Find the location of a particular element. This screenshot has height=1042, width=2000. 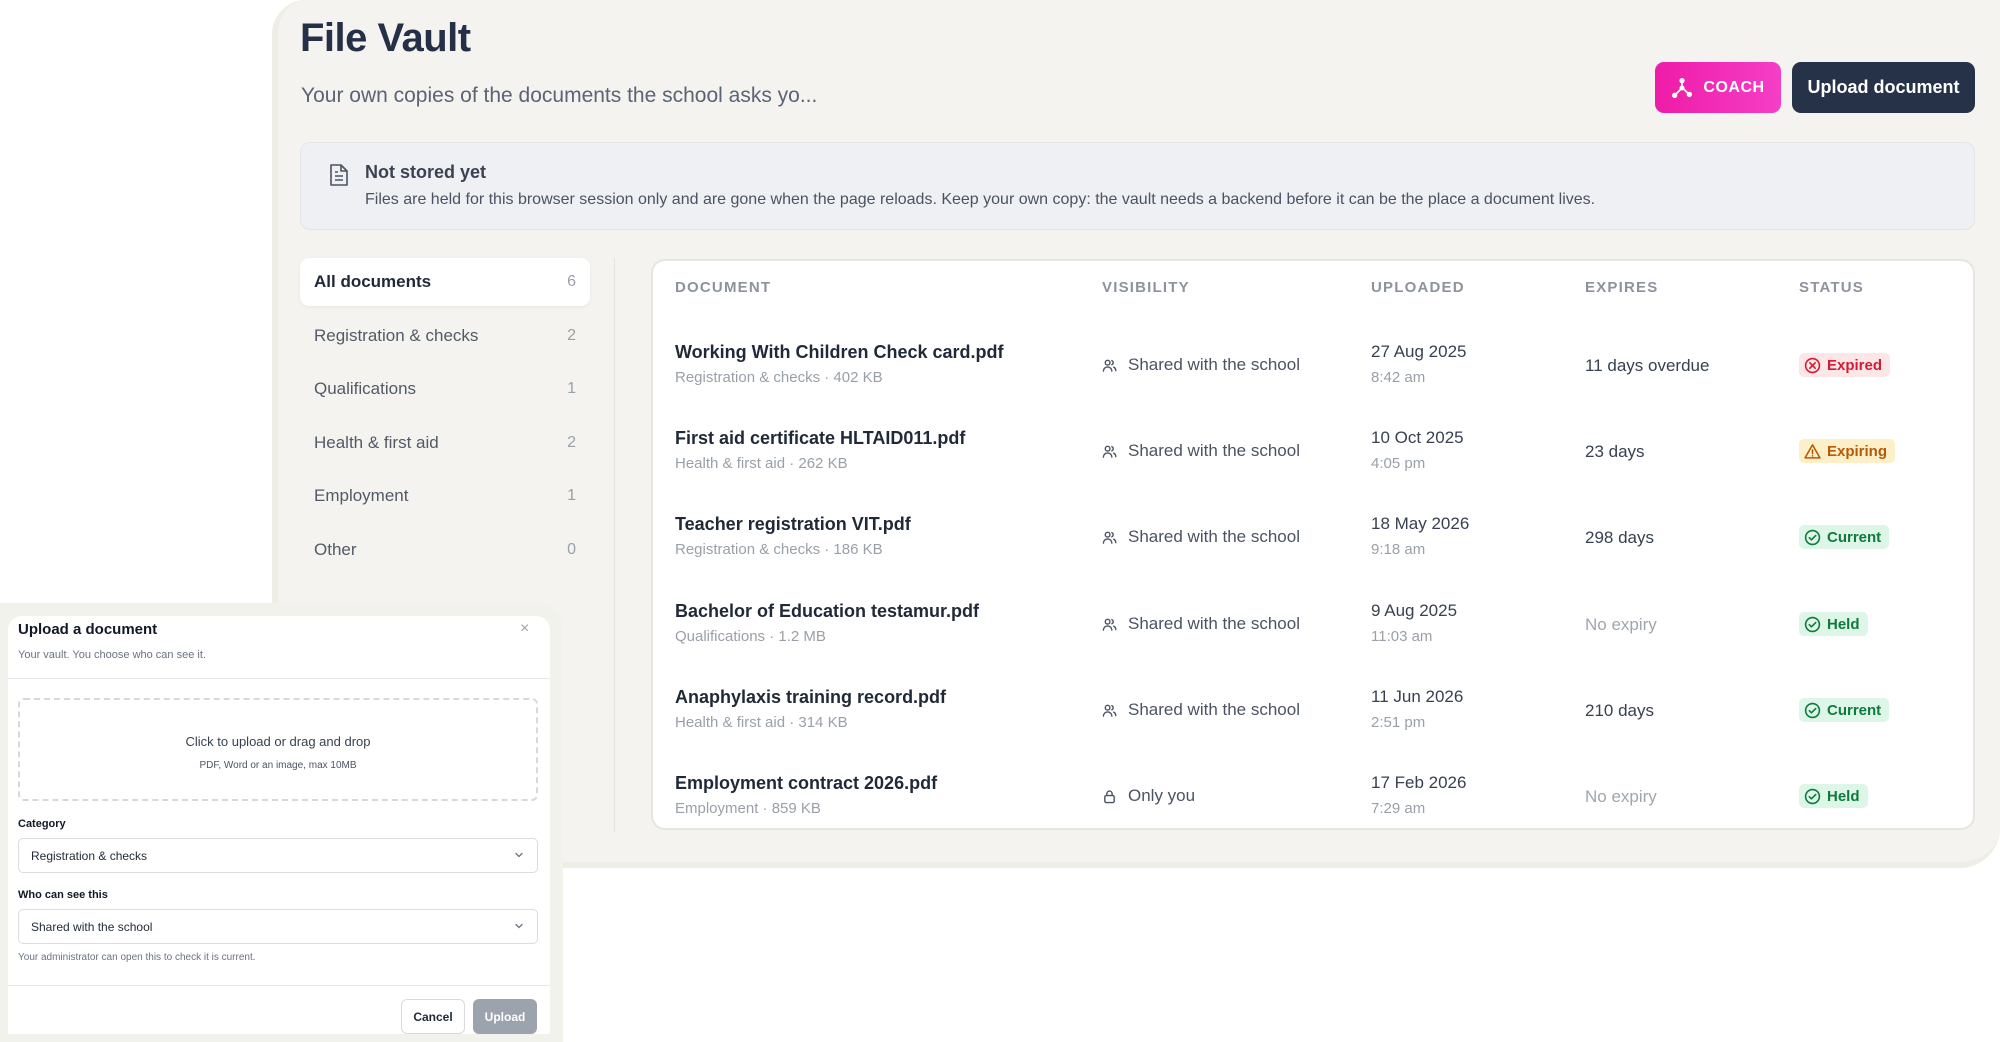

uploaded-date: 17 Feb 2026 is located at coordinates (1419, 782).